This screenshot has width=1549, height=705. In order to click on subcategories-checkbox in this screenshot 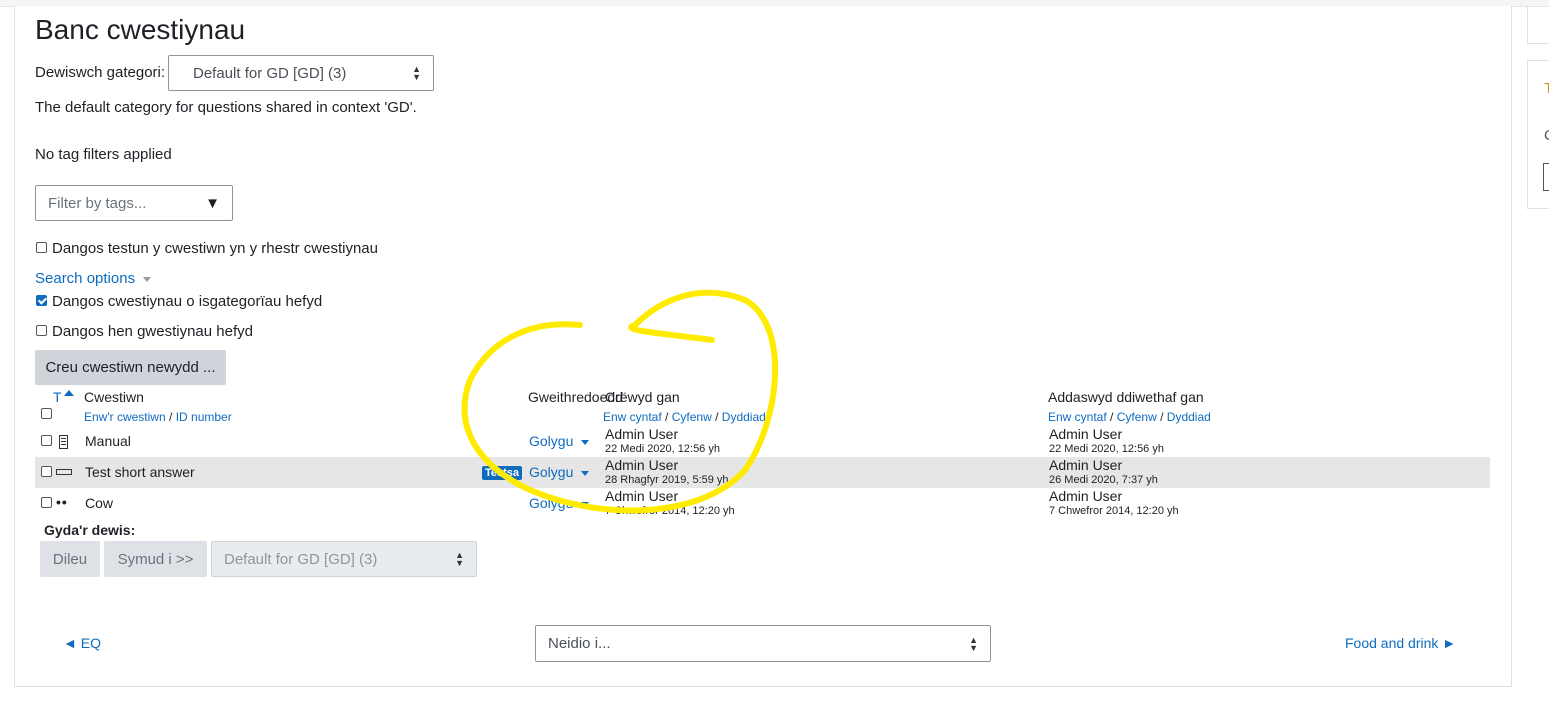, I will do `click(41, 300)`.